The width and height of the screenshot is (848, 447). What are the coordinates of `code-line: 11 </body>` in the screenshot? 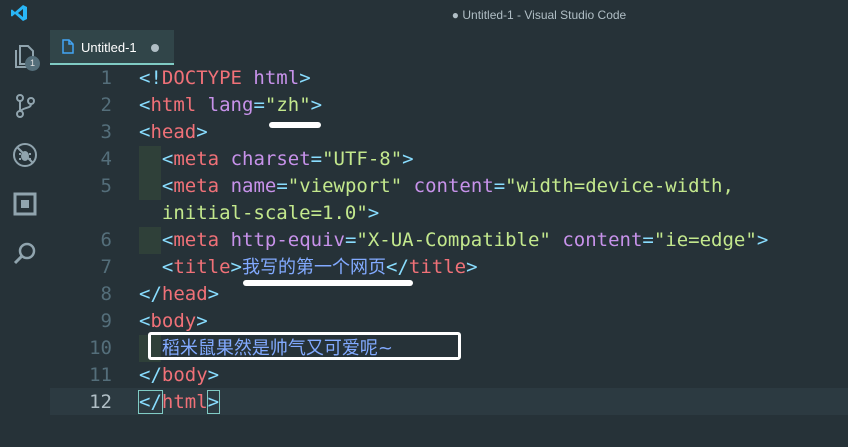 It's located at (449, 375).